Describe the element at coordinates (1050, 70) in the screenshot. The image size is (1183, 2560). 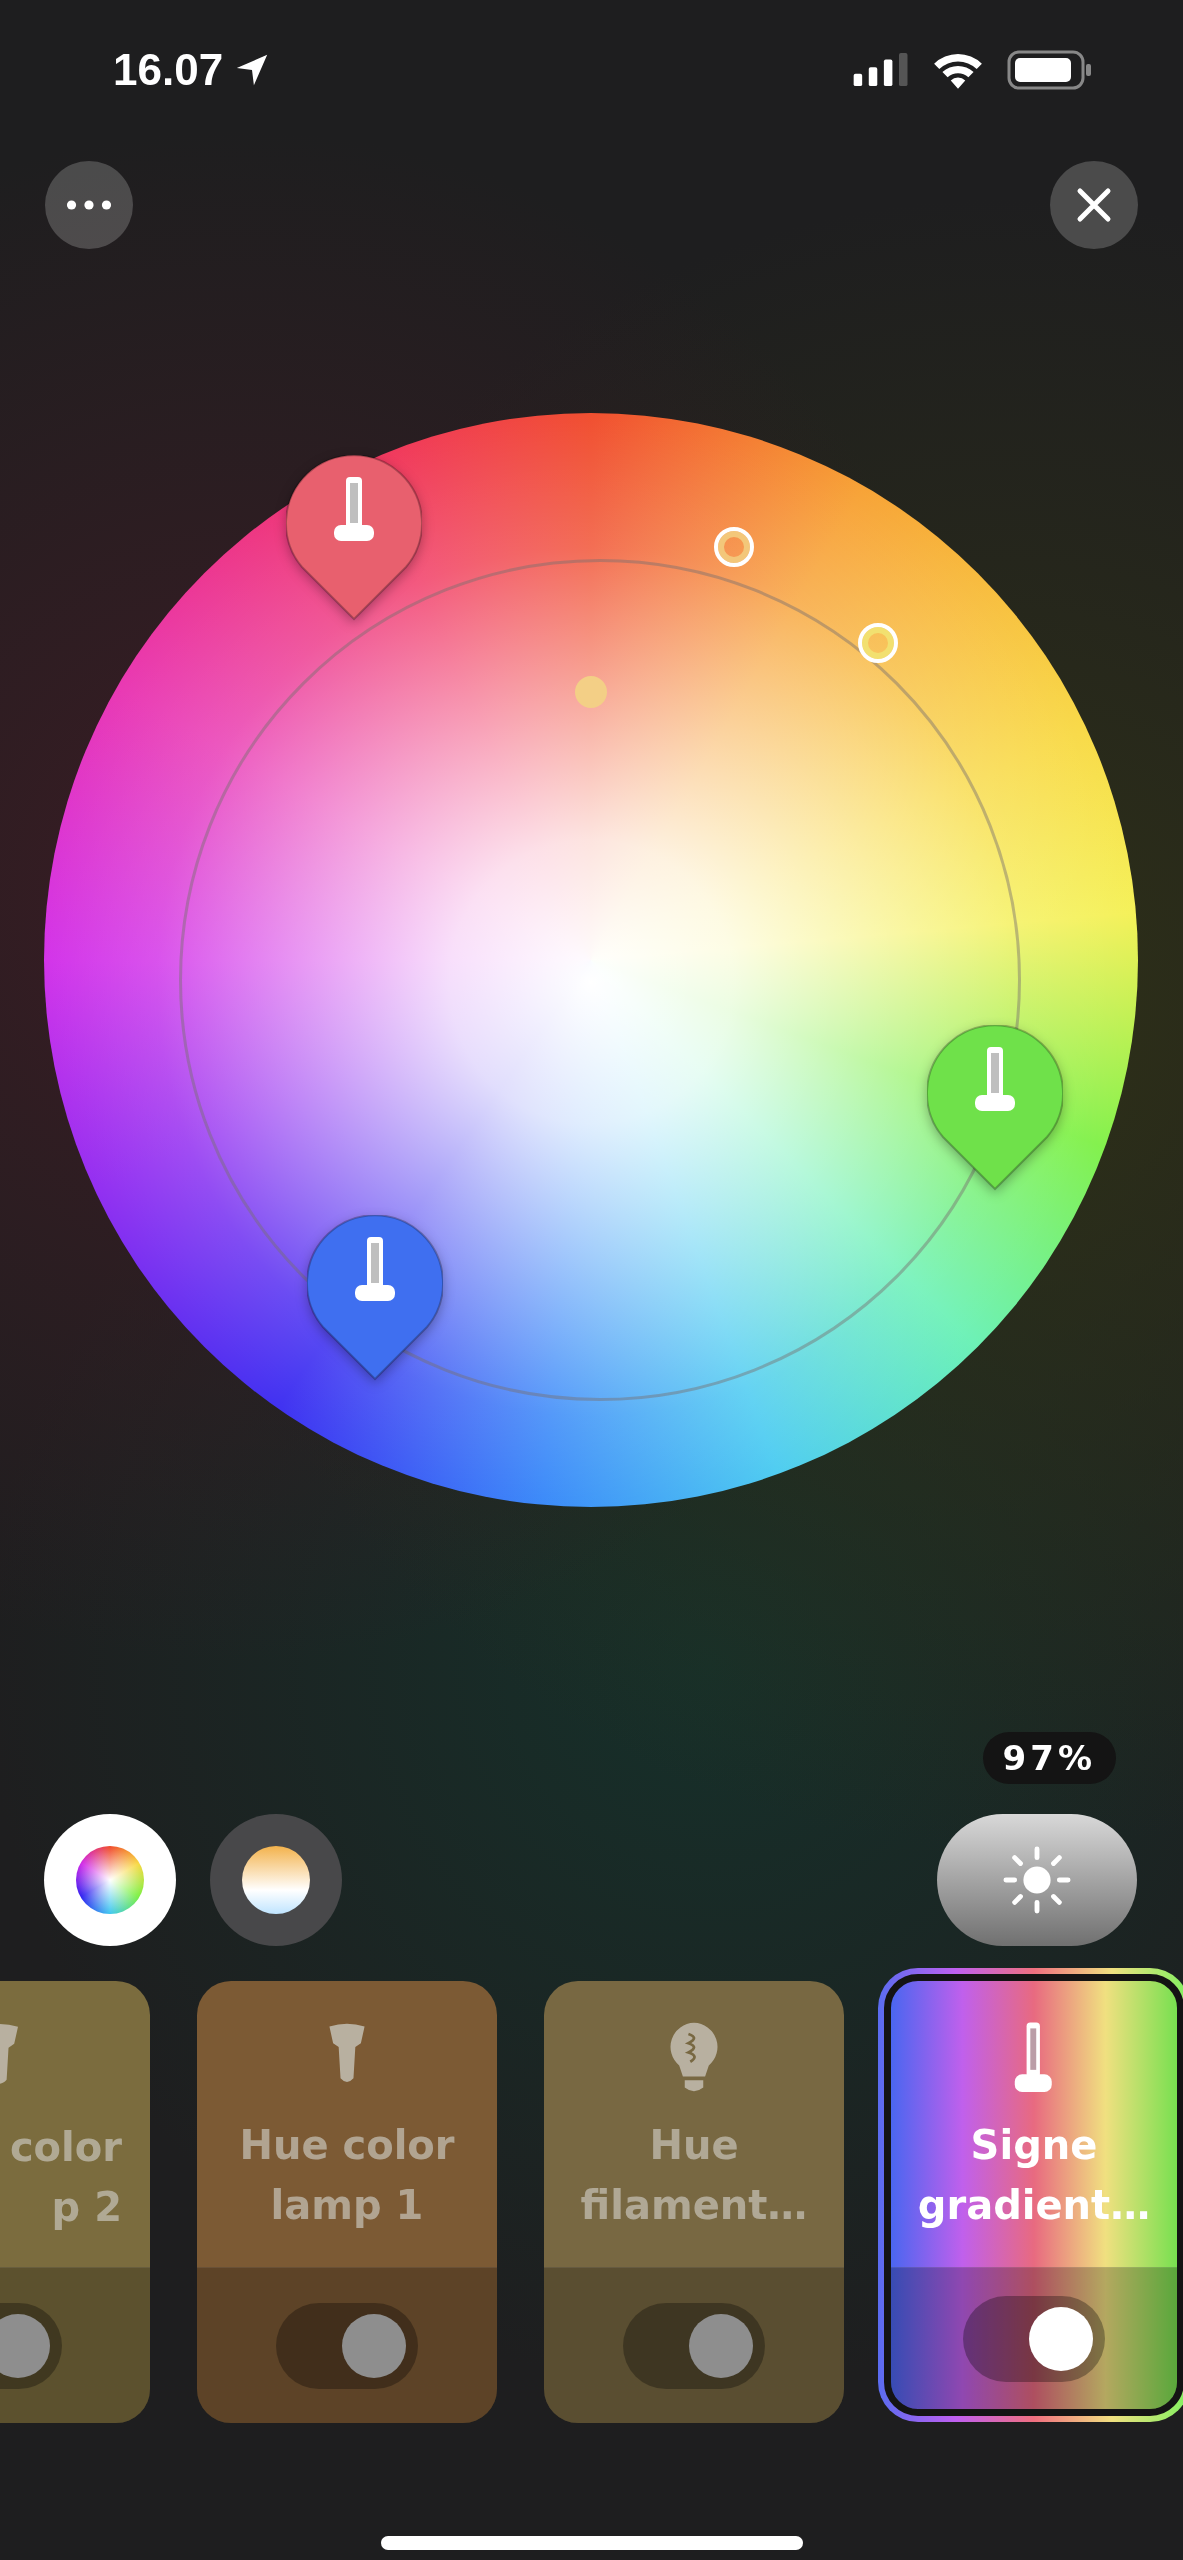
I see `battery-icon` at that location.